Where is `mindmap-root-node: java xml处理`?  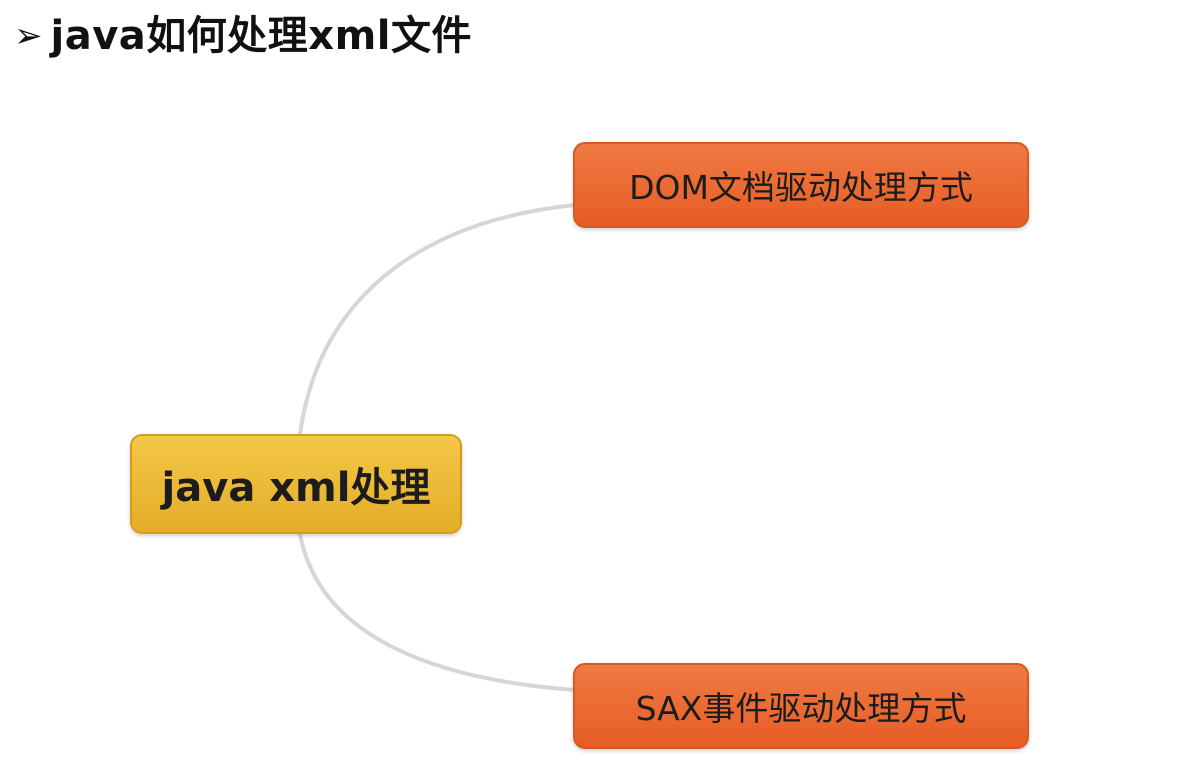
mindmap-root-node: java xml处理 is located at coordinates (296, 484).